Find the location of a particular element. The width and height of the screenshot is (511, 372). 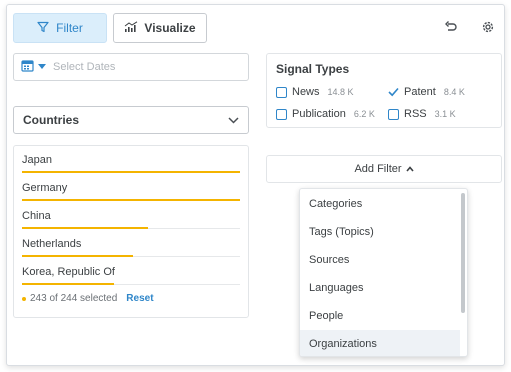

filter-tab-label: Filter is located at coordinates (69, 28).